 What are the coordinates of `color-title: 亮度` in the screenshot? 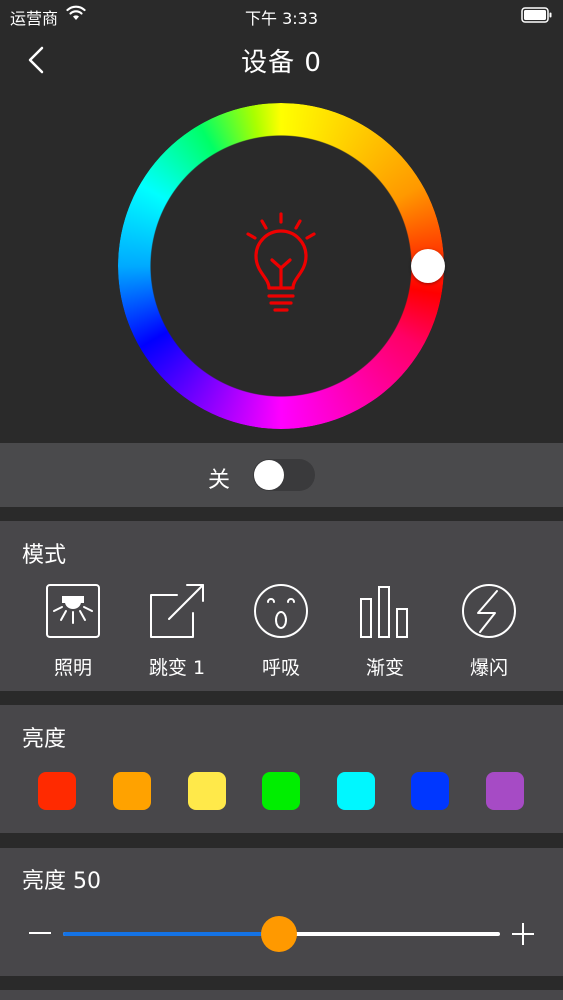 It's located at (44, 739).